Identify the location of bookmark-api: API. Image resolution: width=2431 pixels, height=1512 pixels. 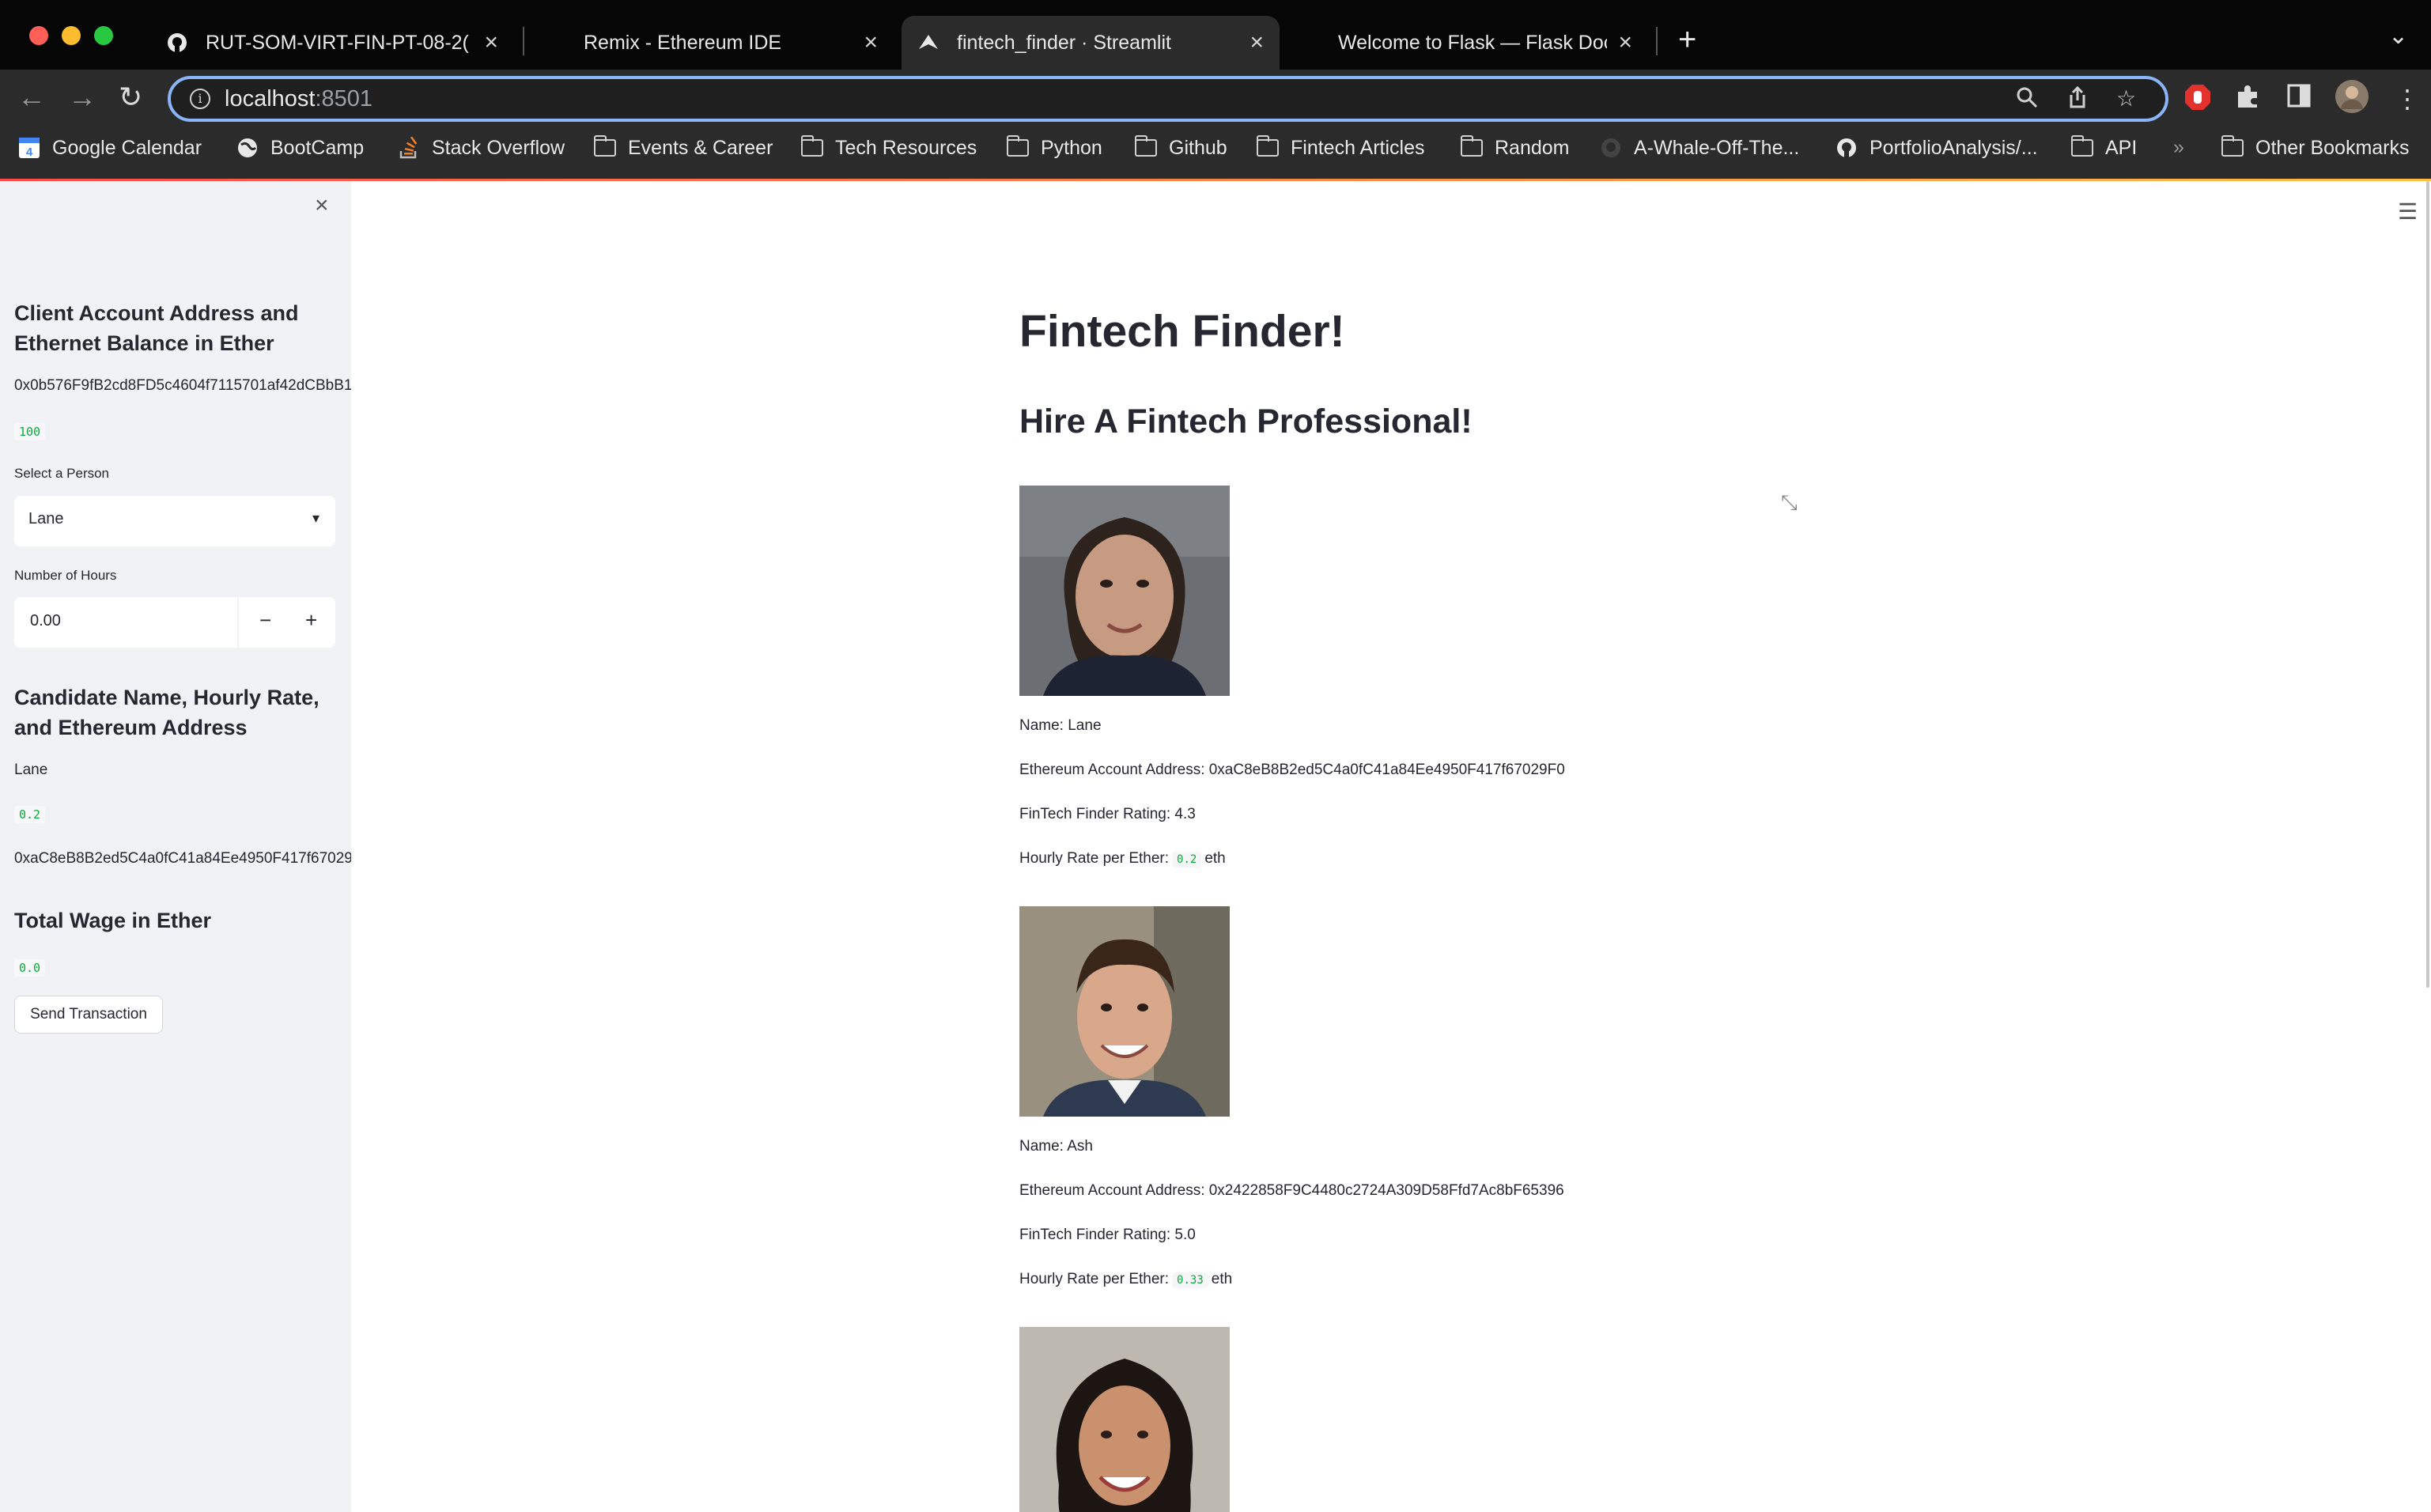
(2104, 147).